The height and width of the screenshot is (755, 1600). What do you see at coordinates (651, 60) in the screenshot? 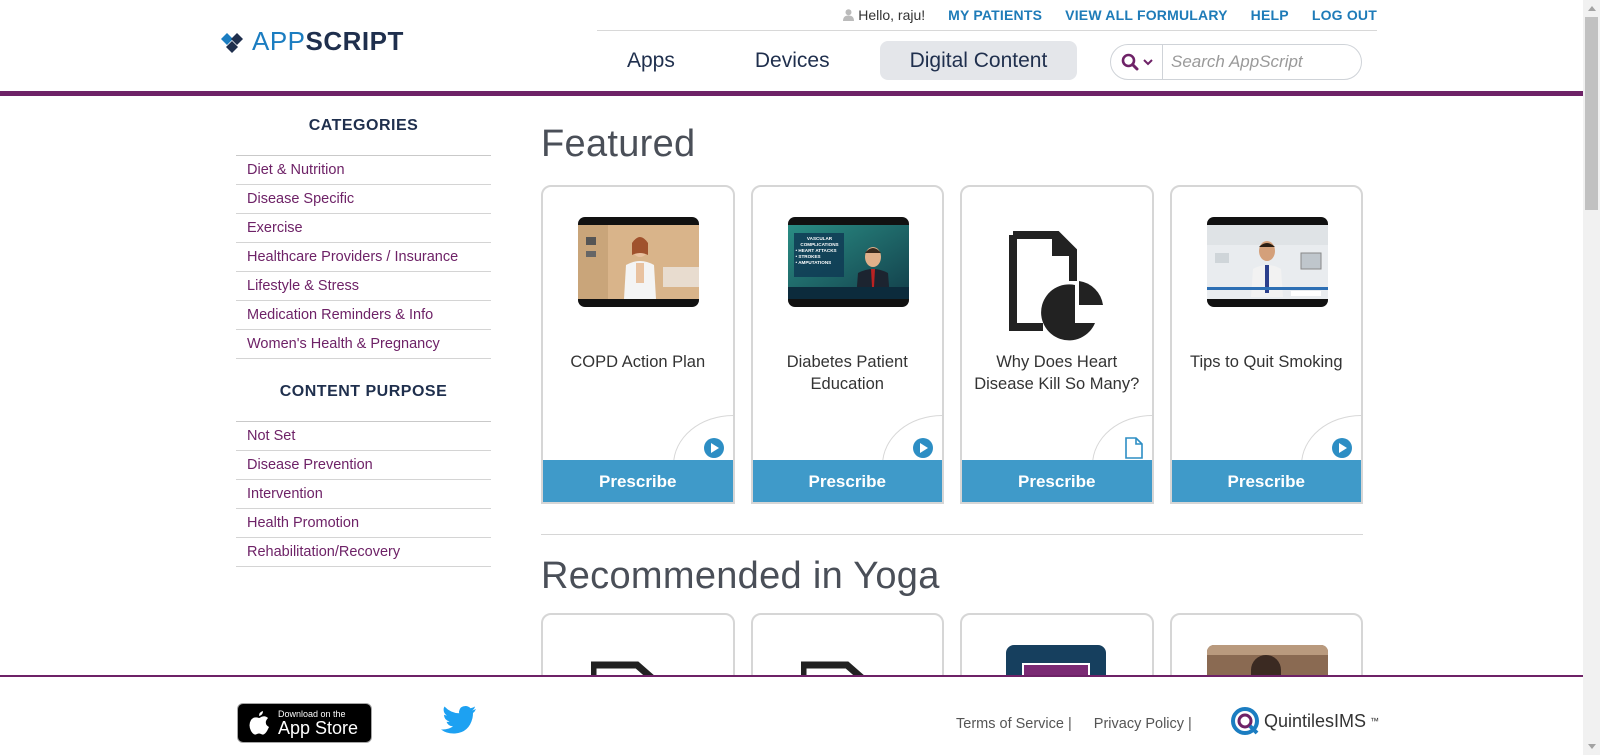
I see `tab-apps: Apps` at bounding box center [651, 60].